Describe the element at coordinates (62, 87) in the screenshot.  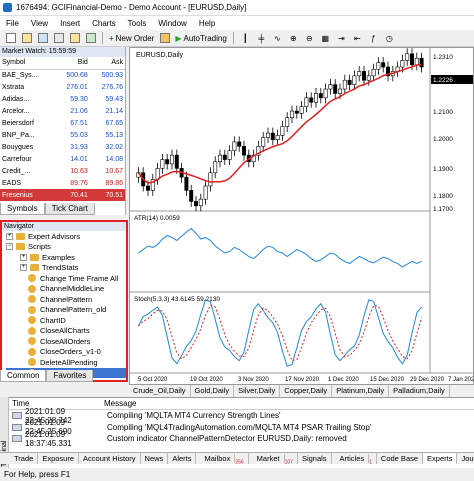
I see `market-watch-row: Xstrata 276.01 276.76` at that location.